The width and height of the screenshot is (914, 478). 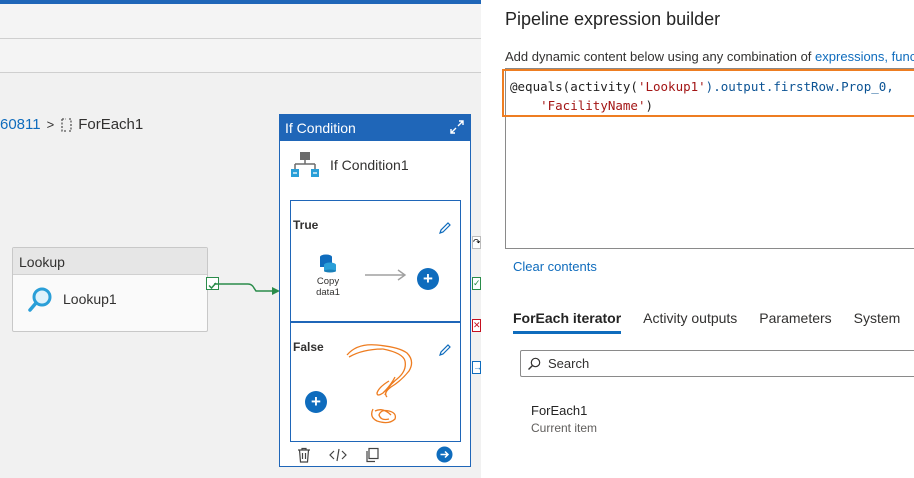 I want to click on iterator-item-description: Current item, so click(x=564, y=428).